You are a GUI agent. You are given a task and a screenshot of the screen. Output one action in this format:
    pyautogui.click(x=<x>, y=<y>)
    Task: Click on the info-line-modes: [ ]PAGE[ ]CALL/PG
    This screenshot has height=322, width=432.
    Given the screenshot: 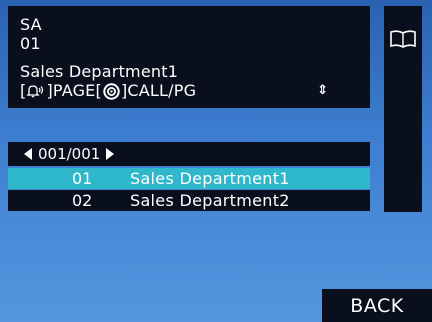 What is the action you would take?
    pyautogui.click(x=108, y=91)
    